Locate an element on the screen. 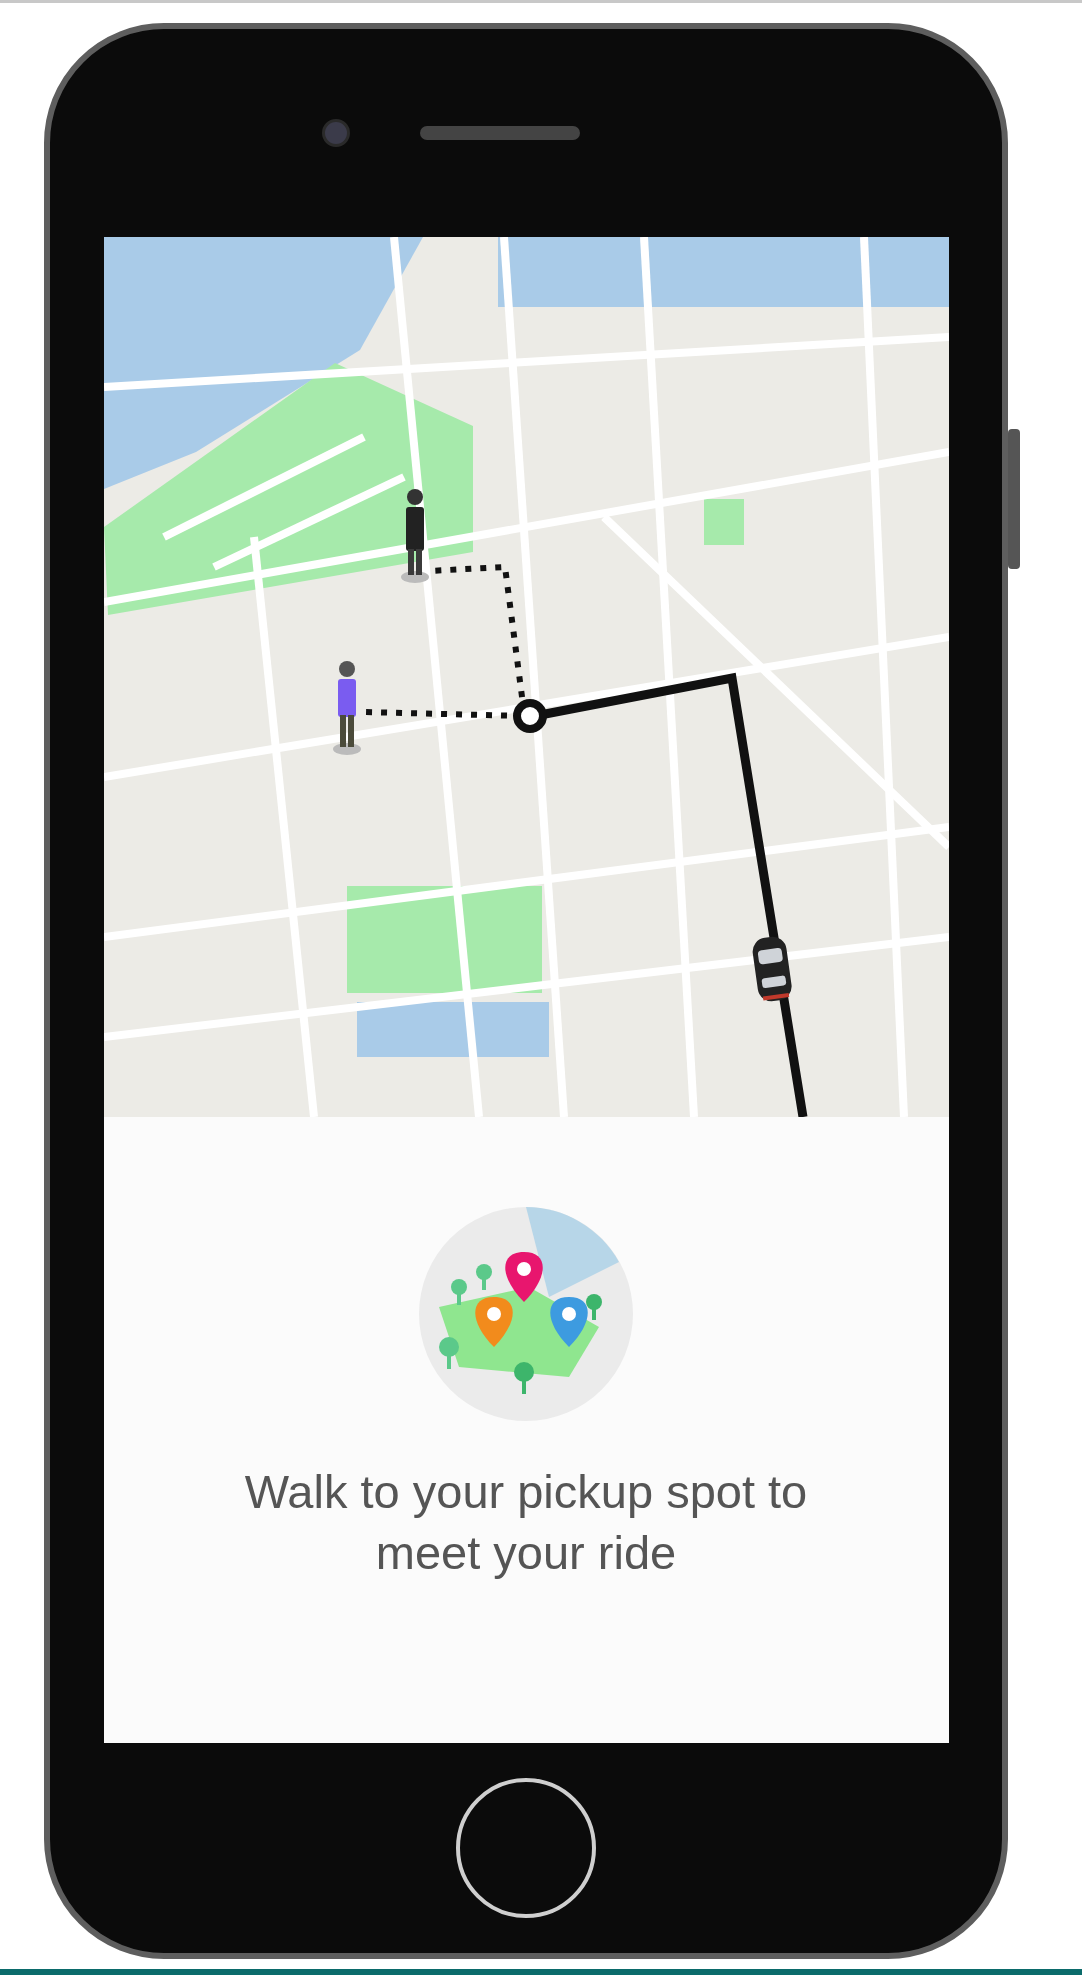 The width and height of the screenshot is (1082, 1975). pickup-marker is located at coordinates (529, 716).